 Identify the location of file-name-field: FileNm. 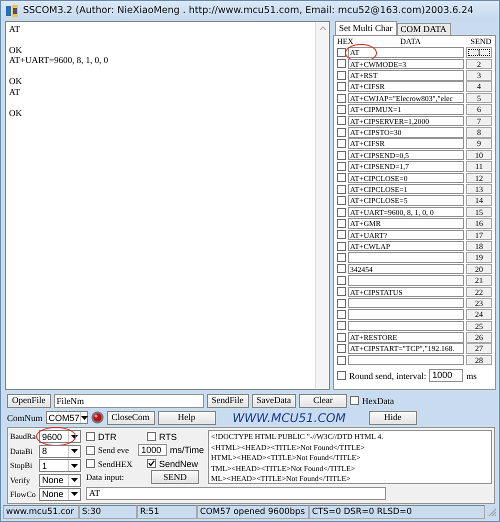
(129, 401).